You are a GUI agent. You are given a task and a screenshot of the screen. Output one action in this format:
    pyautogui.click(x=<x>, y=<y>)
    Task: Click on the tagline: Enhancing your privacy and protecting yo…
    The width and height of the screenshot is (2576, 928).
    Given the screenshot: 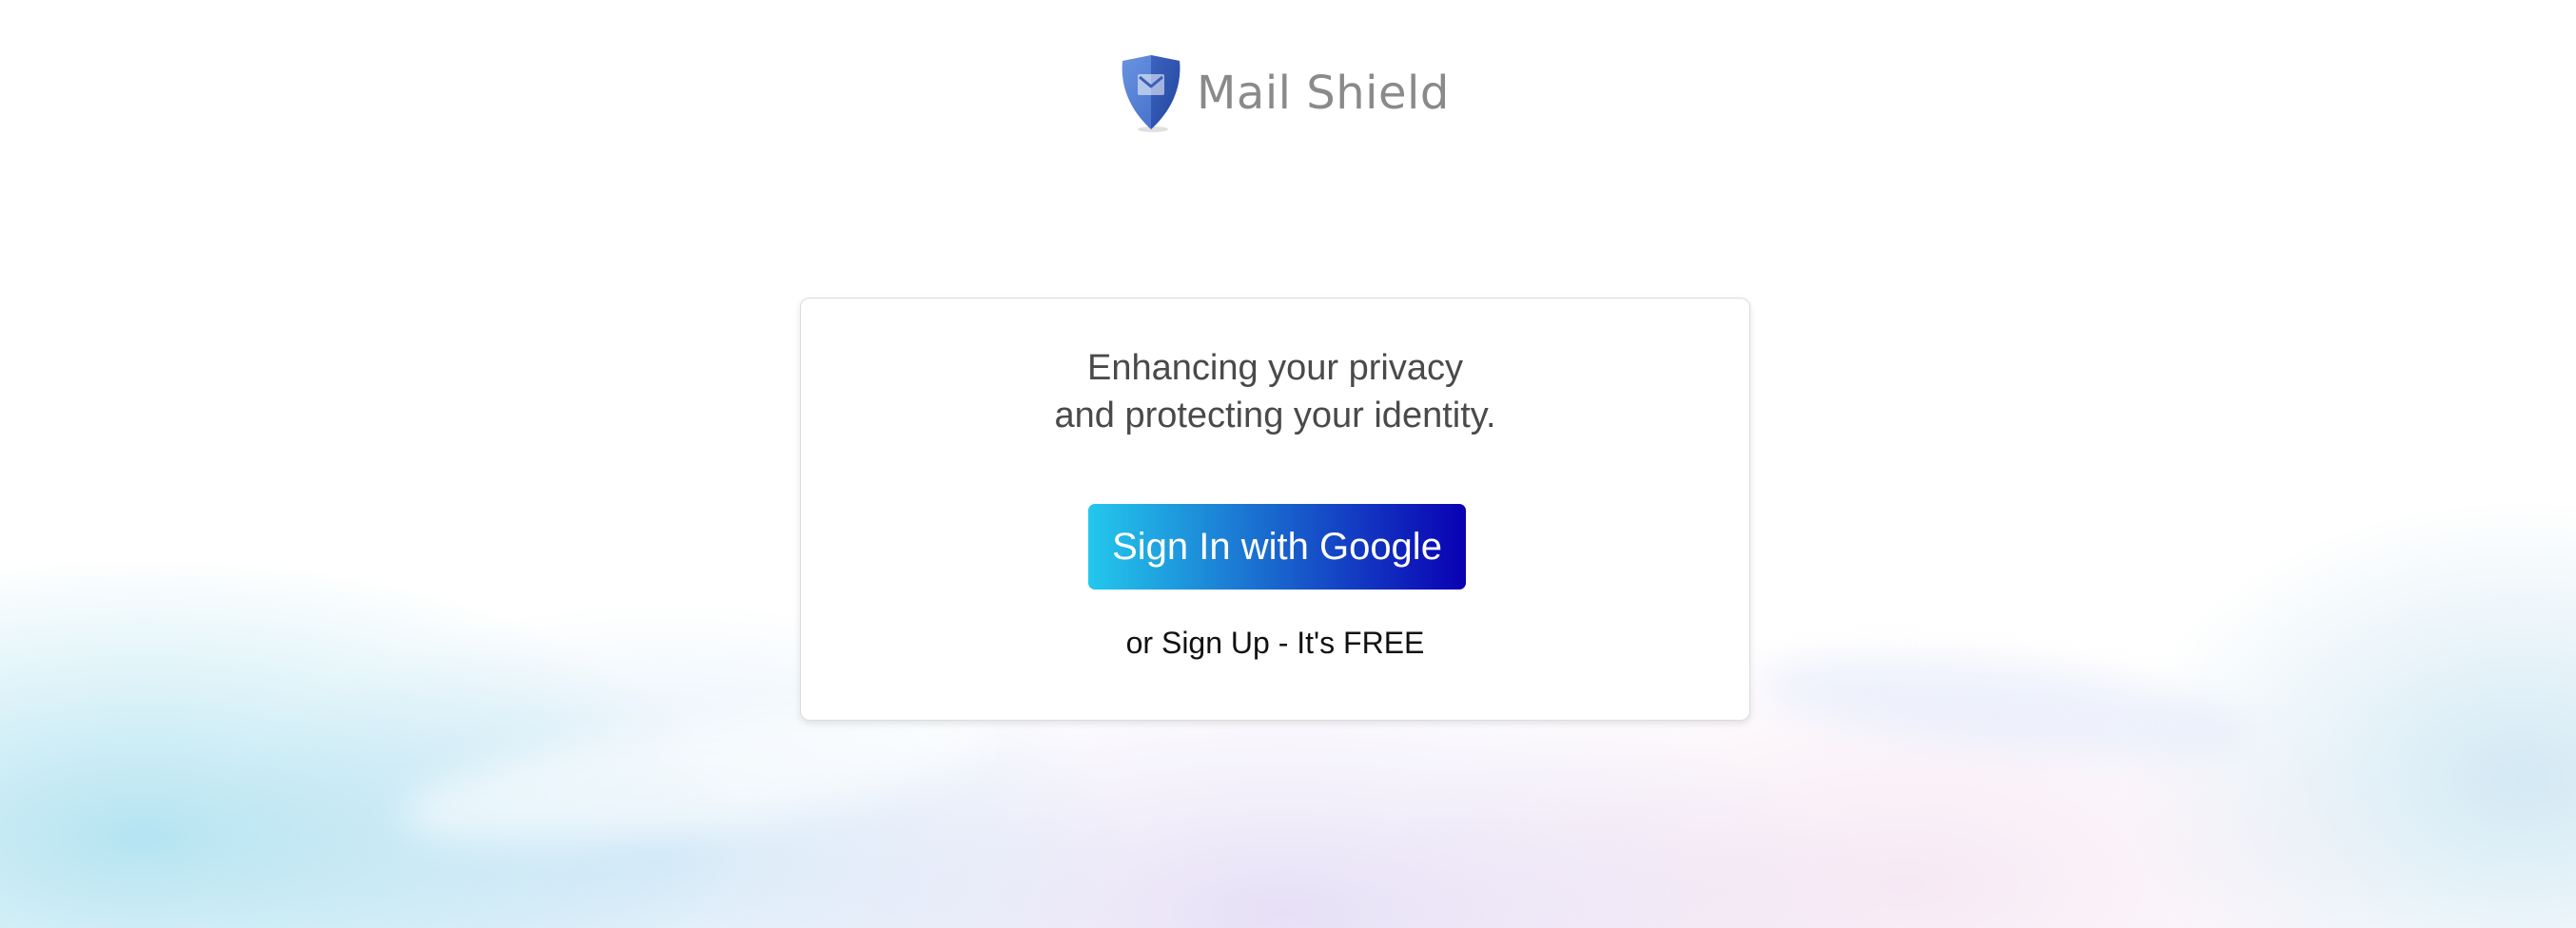 What is the action you would take?
    pyautogui.click(x=1275, y=391)
    